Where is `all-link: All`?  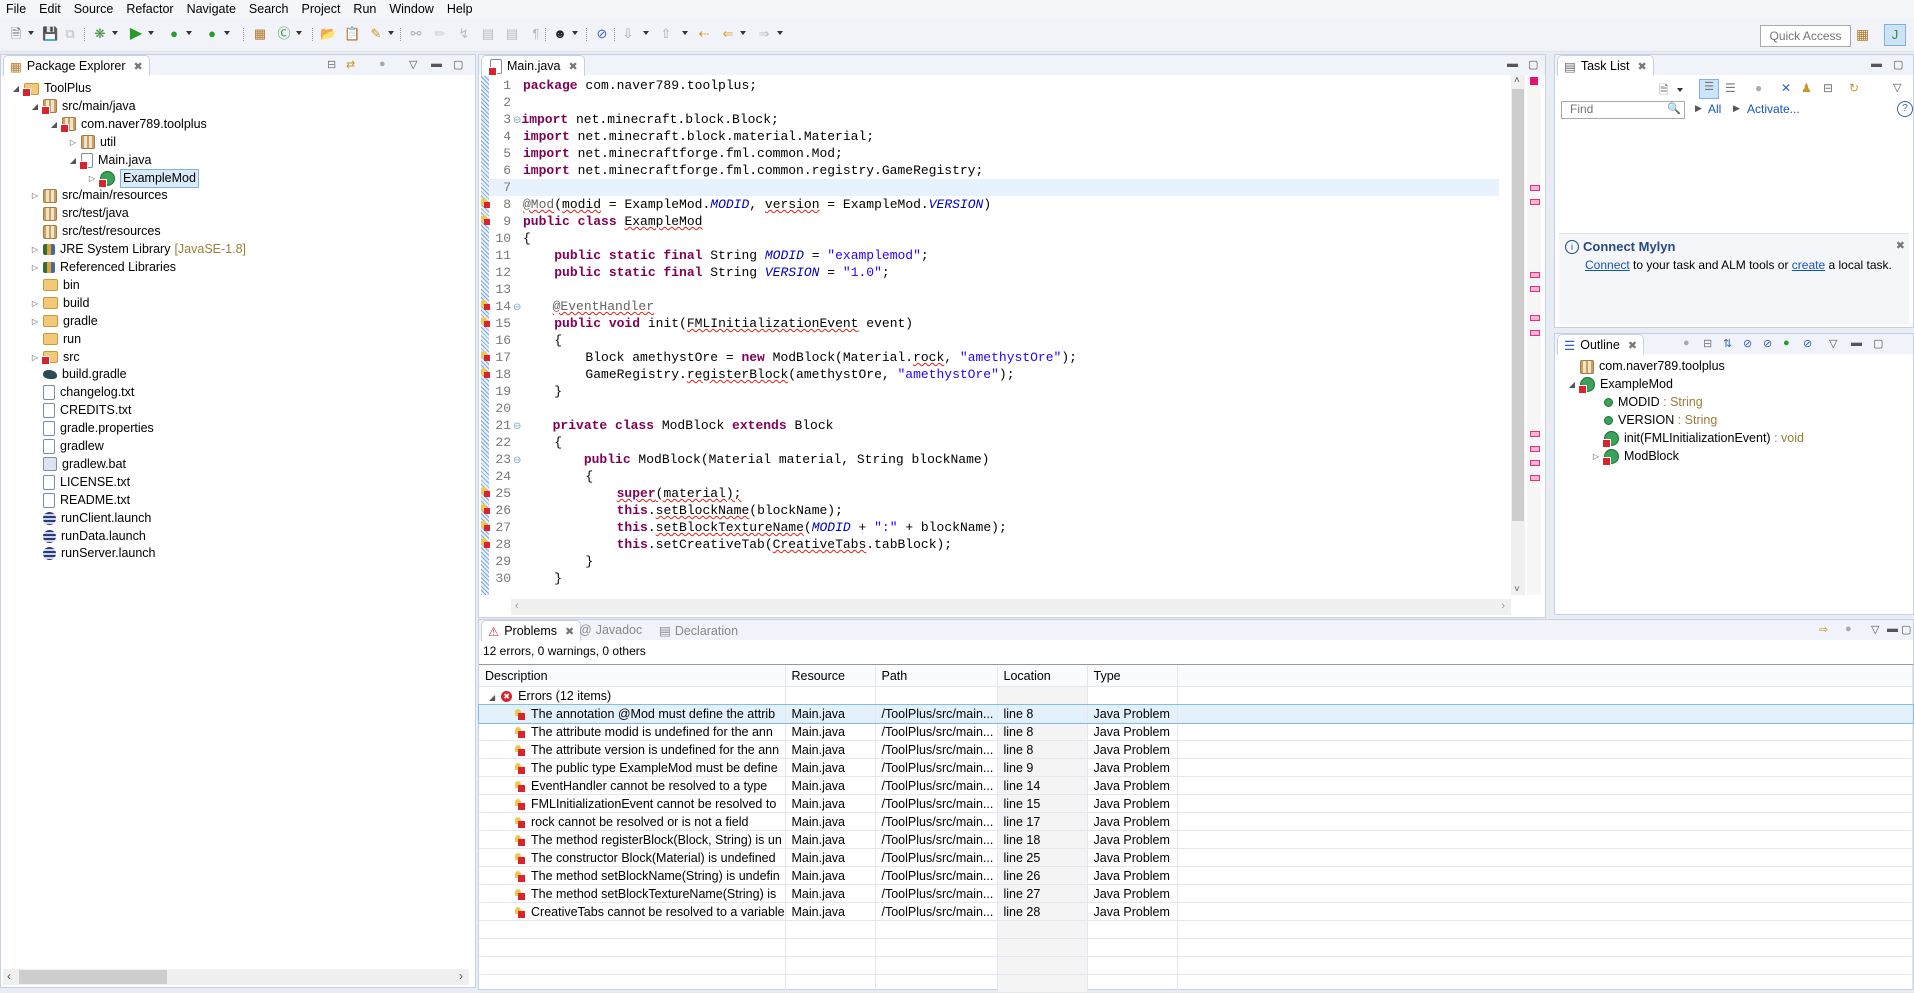 all-link: All is located at coordinates (1714, 109).